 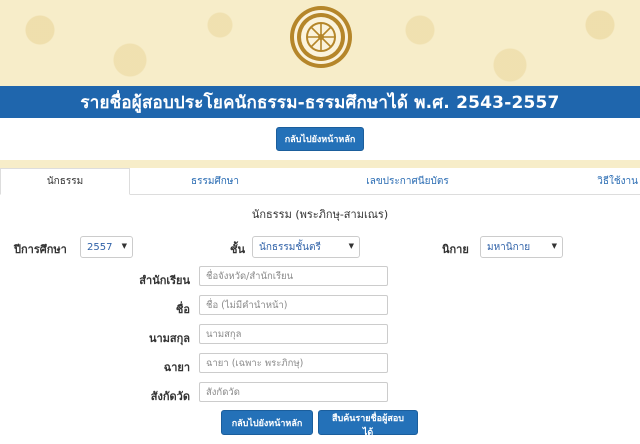 I want to click on sect-select-value: มหานิกาย, so click(x=509, y=247).